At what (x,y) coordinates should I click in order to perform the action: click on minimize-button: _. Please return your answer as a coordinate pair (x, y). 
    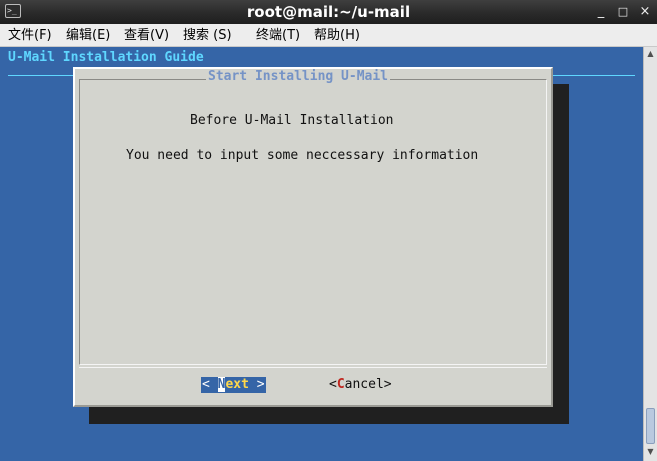
    Looking at the image, I should click on (601, 12).